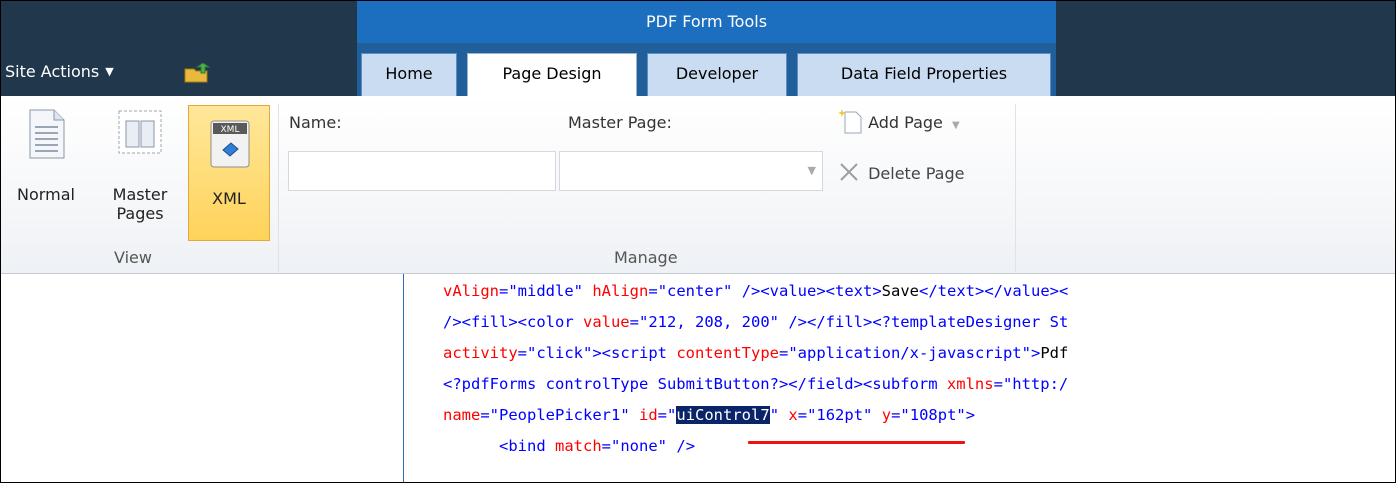 The height and width of the screenshot is (483, 1396). What do you see at coordinates (46, 194) in the screenshot?
I see `normal-label: Normal` at bounding box center [46, 194].